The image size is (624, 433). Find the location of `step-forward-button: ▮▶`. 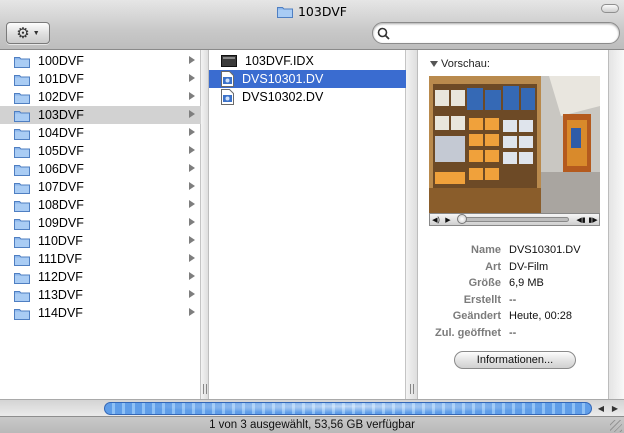

step-forward-button: ▮▶ is located at coordinates (593, 219).